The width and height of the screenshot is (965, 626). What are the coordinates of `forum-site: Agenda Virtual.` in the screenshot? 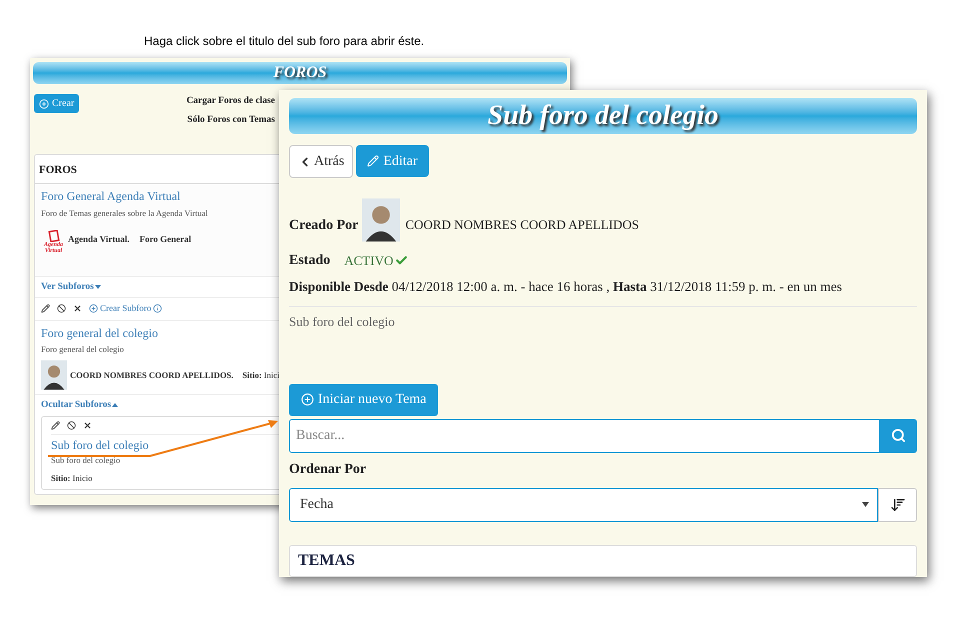 It's located at (99, 239).